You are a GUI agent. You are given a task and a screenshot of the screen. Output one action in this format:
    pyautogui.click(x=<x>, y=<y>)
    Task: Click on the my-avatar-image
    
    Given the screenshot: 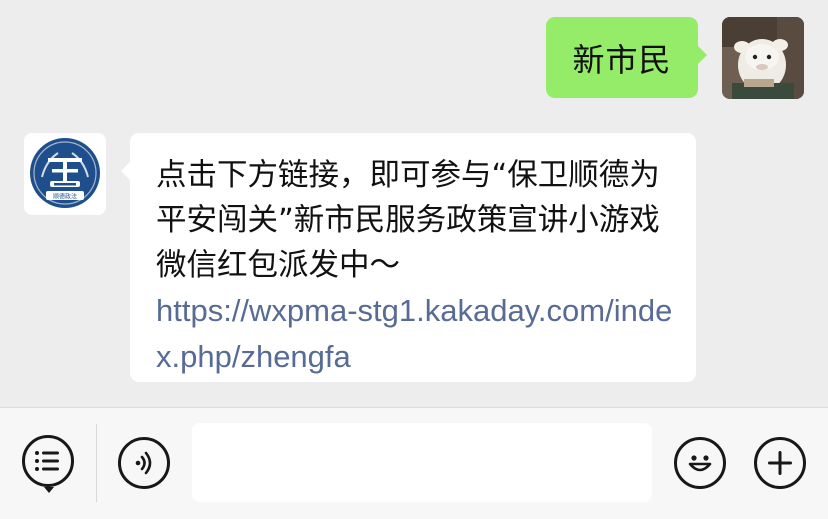 What is the action you would take?
    pyautogui.click(x=763, y=58)
    